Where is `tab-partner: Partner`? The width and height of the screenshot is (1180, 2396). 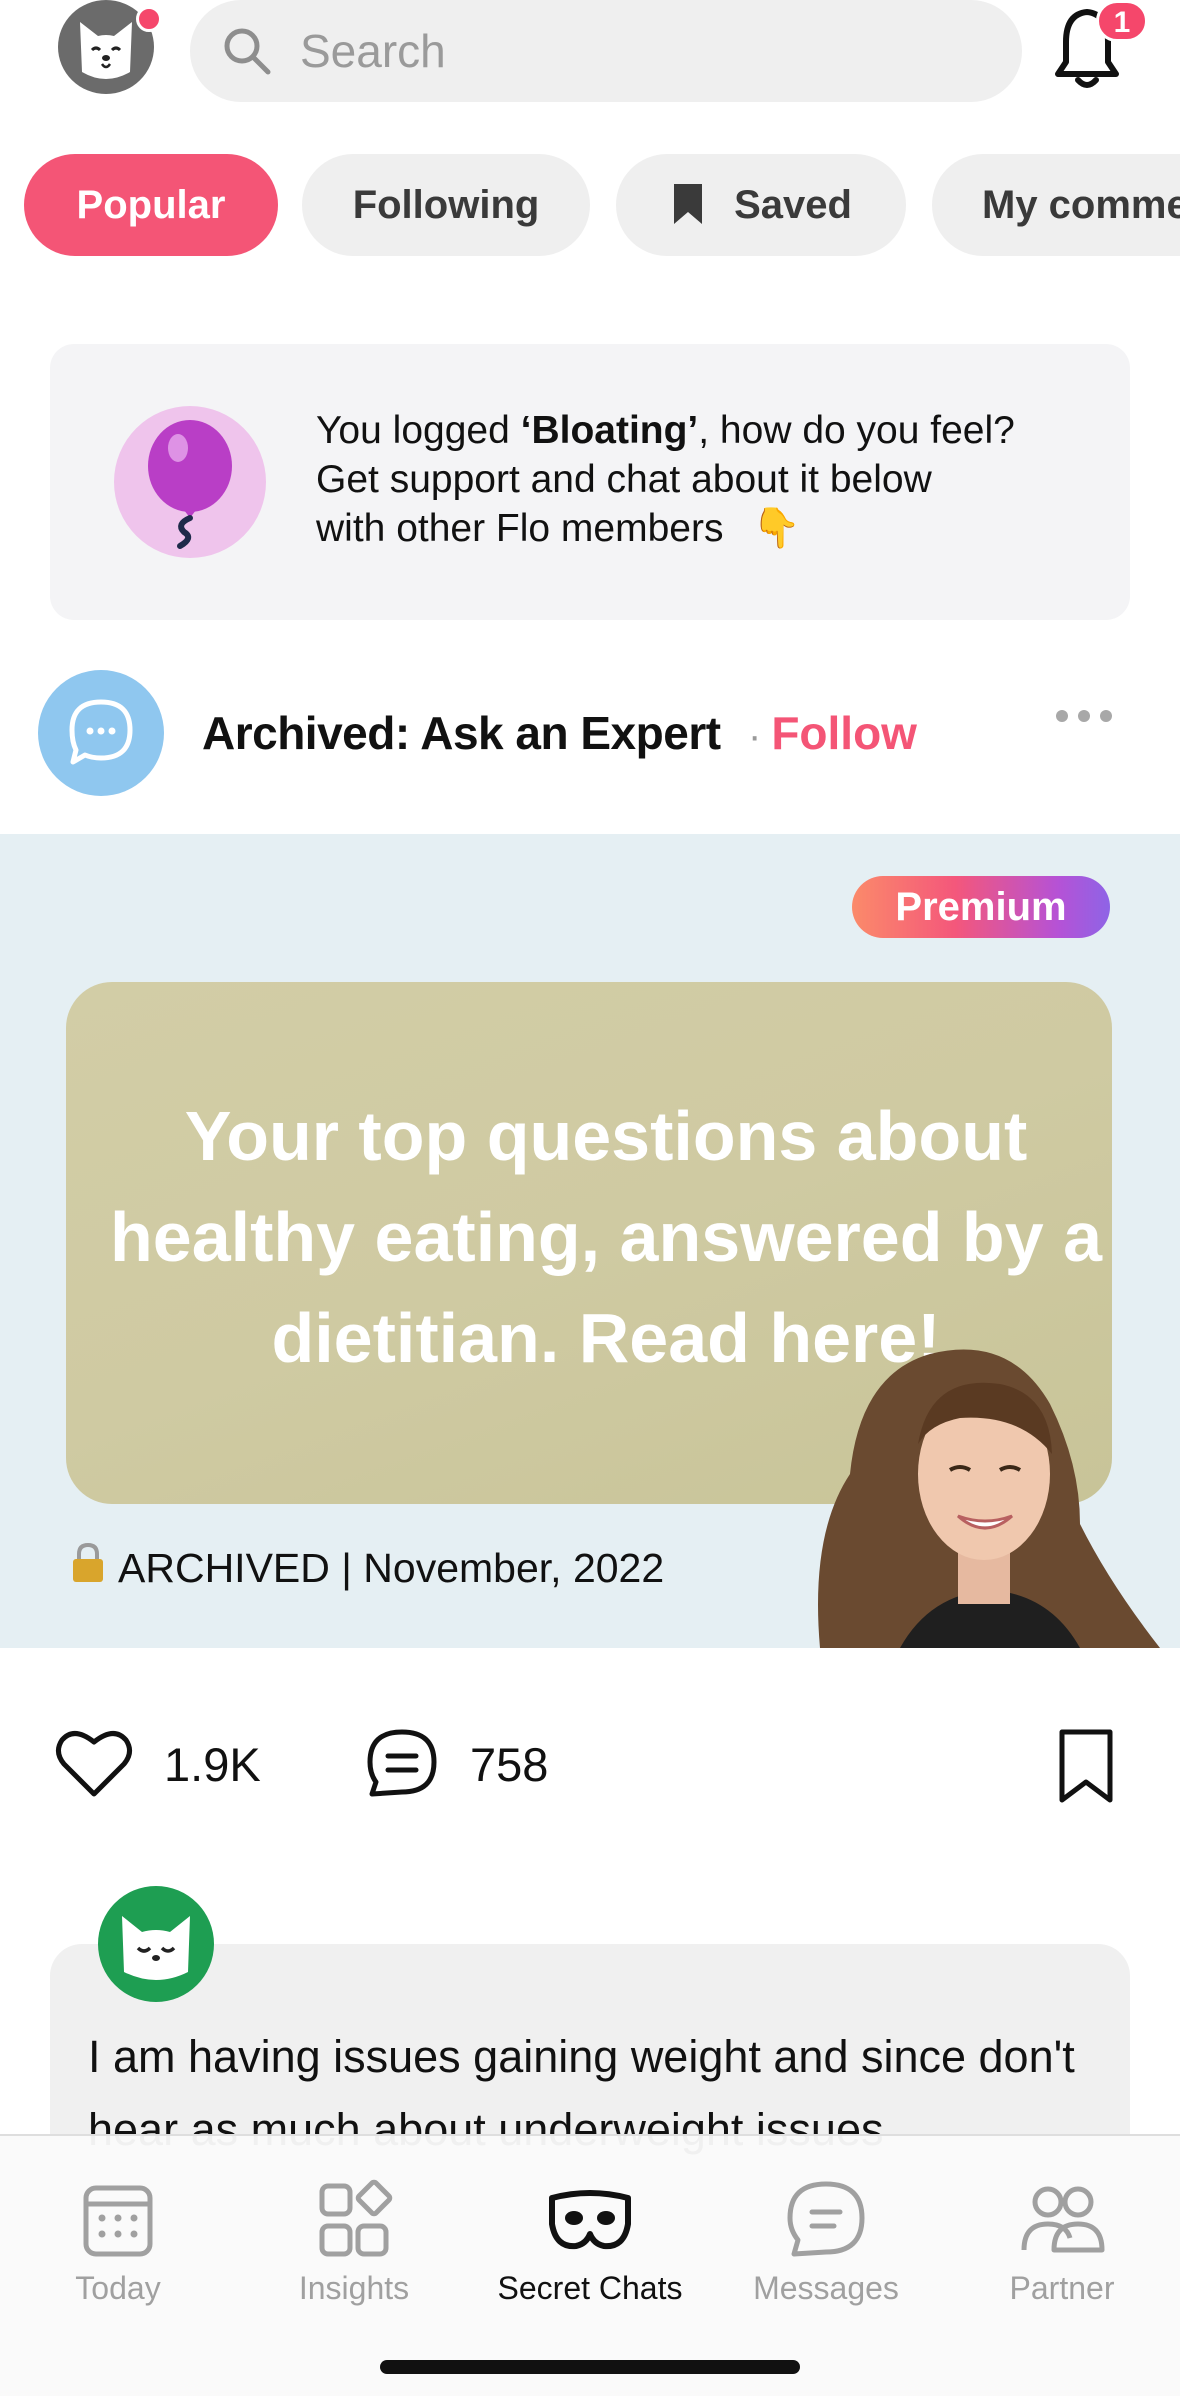
tab-partner: Partner is located at coordinates (1062, 2241).